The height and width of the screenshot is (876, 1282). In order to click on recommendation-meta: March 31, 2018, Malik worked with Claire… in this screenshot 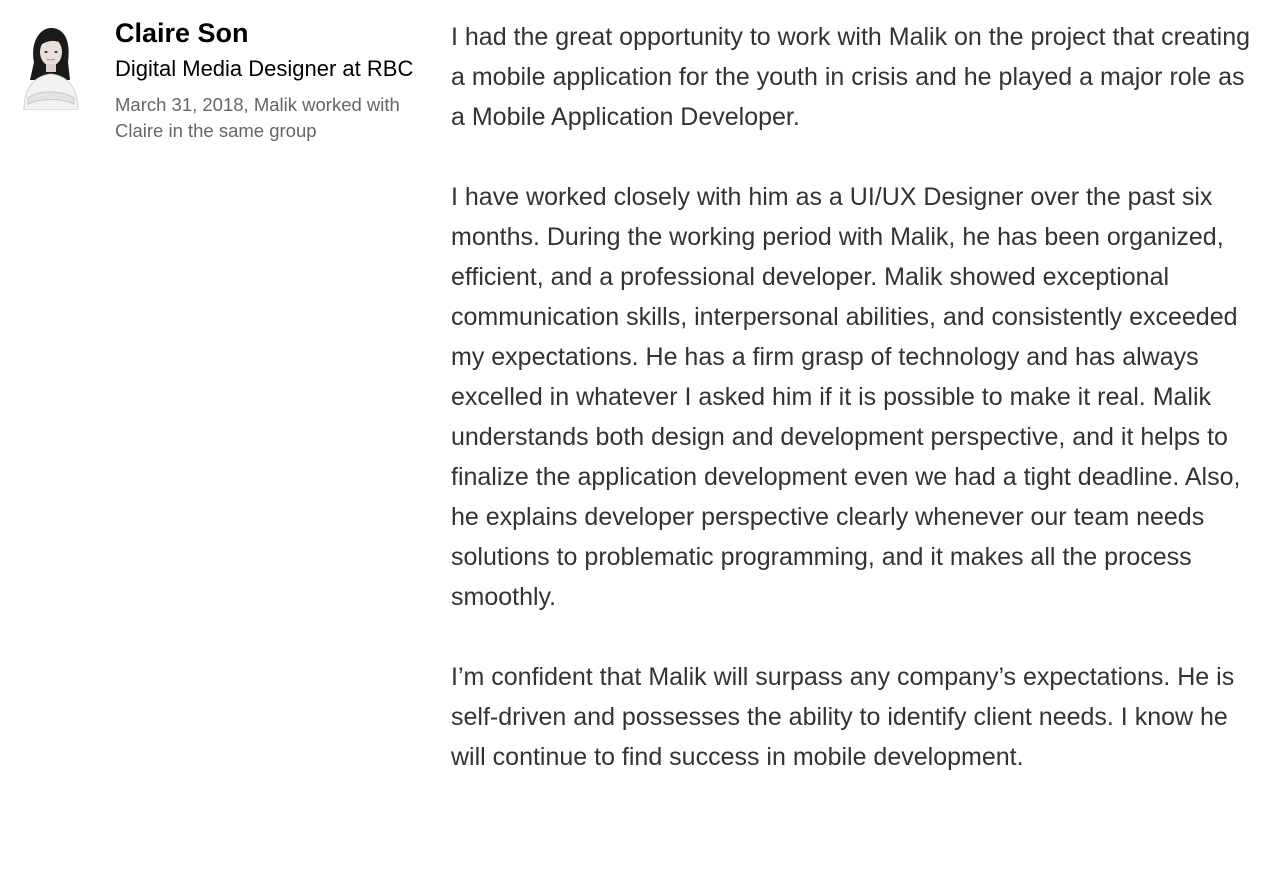, I will do `click(257, 117)`.